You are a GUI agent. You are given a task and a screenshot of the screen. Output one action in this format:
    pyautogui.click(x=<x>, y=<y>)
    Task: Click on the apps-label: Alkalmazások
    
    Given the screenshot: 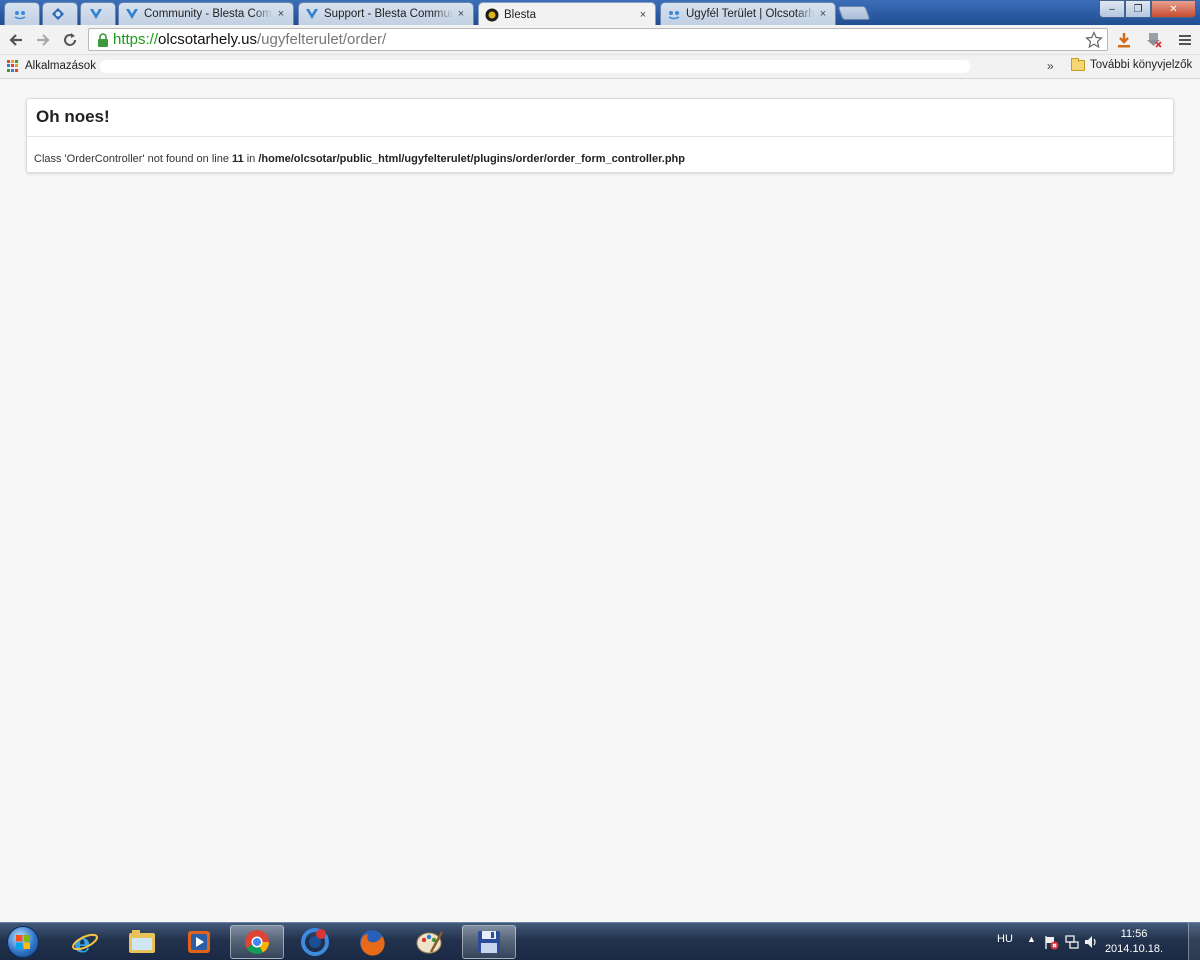 What is the action you would take?
    pyautogui.click(x=60, y=66)
    